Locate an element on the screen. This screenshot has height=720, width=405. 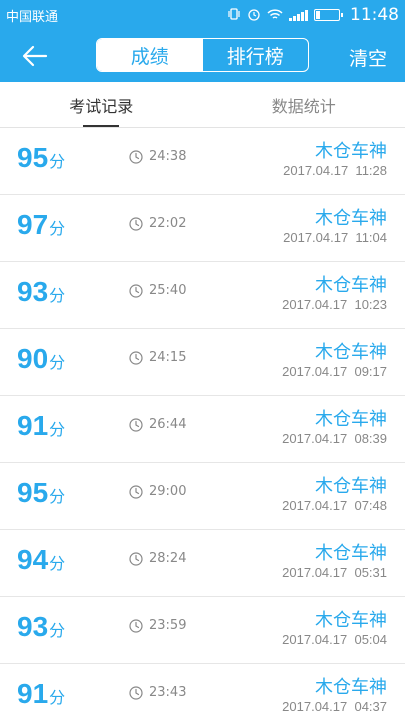
duration-value: 25:40 is located at coordinates (168, 290).